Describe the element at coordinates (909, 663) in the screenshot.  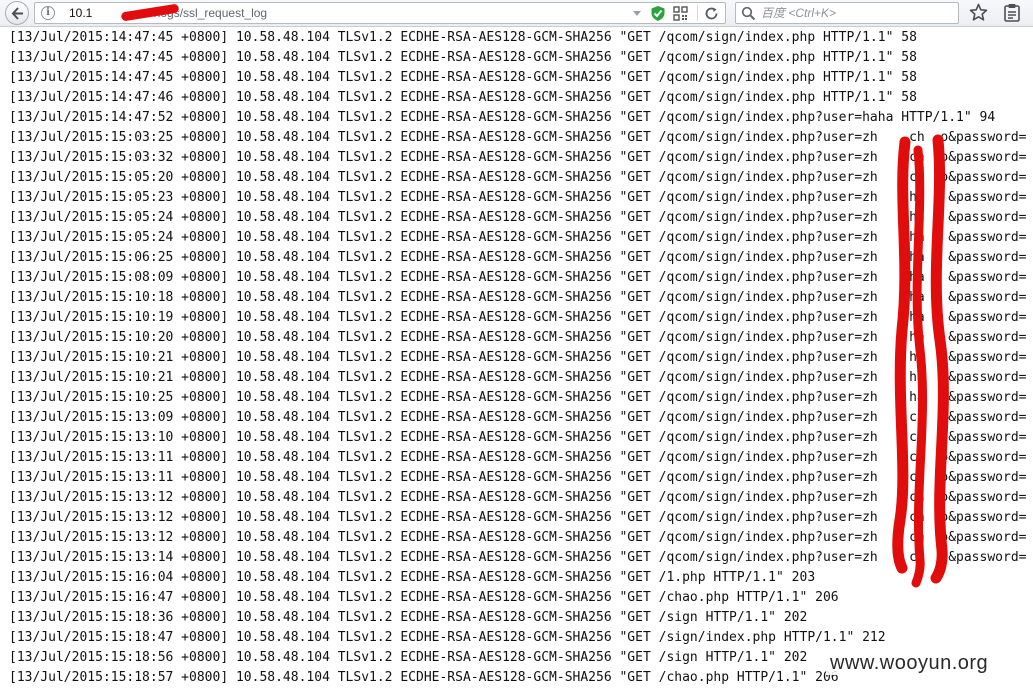
I see `watermark: www.wooyun.org` at that location.